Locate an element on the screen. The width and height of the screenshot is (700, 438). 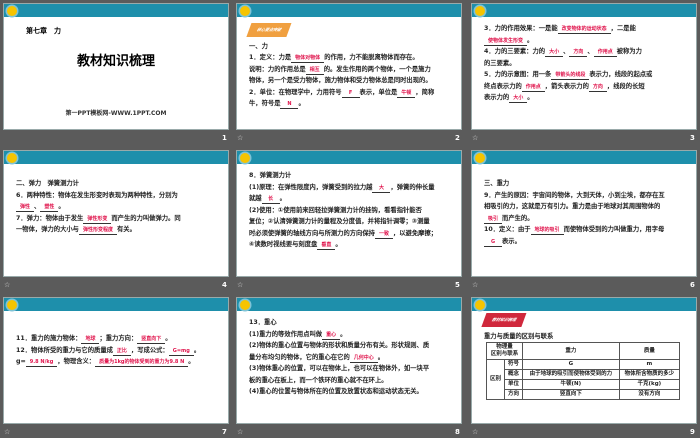
table-row: 单位 牛顿(N) 千克(kg) is located at coordinates (584, 384).